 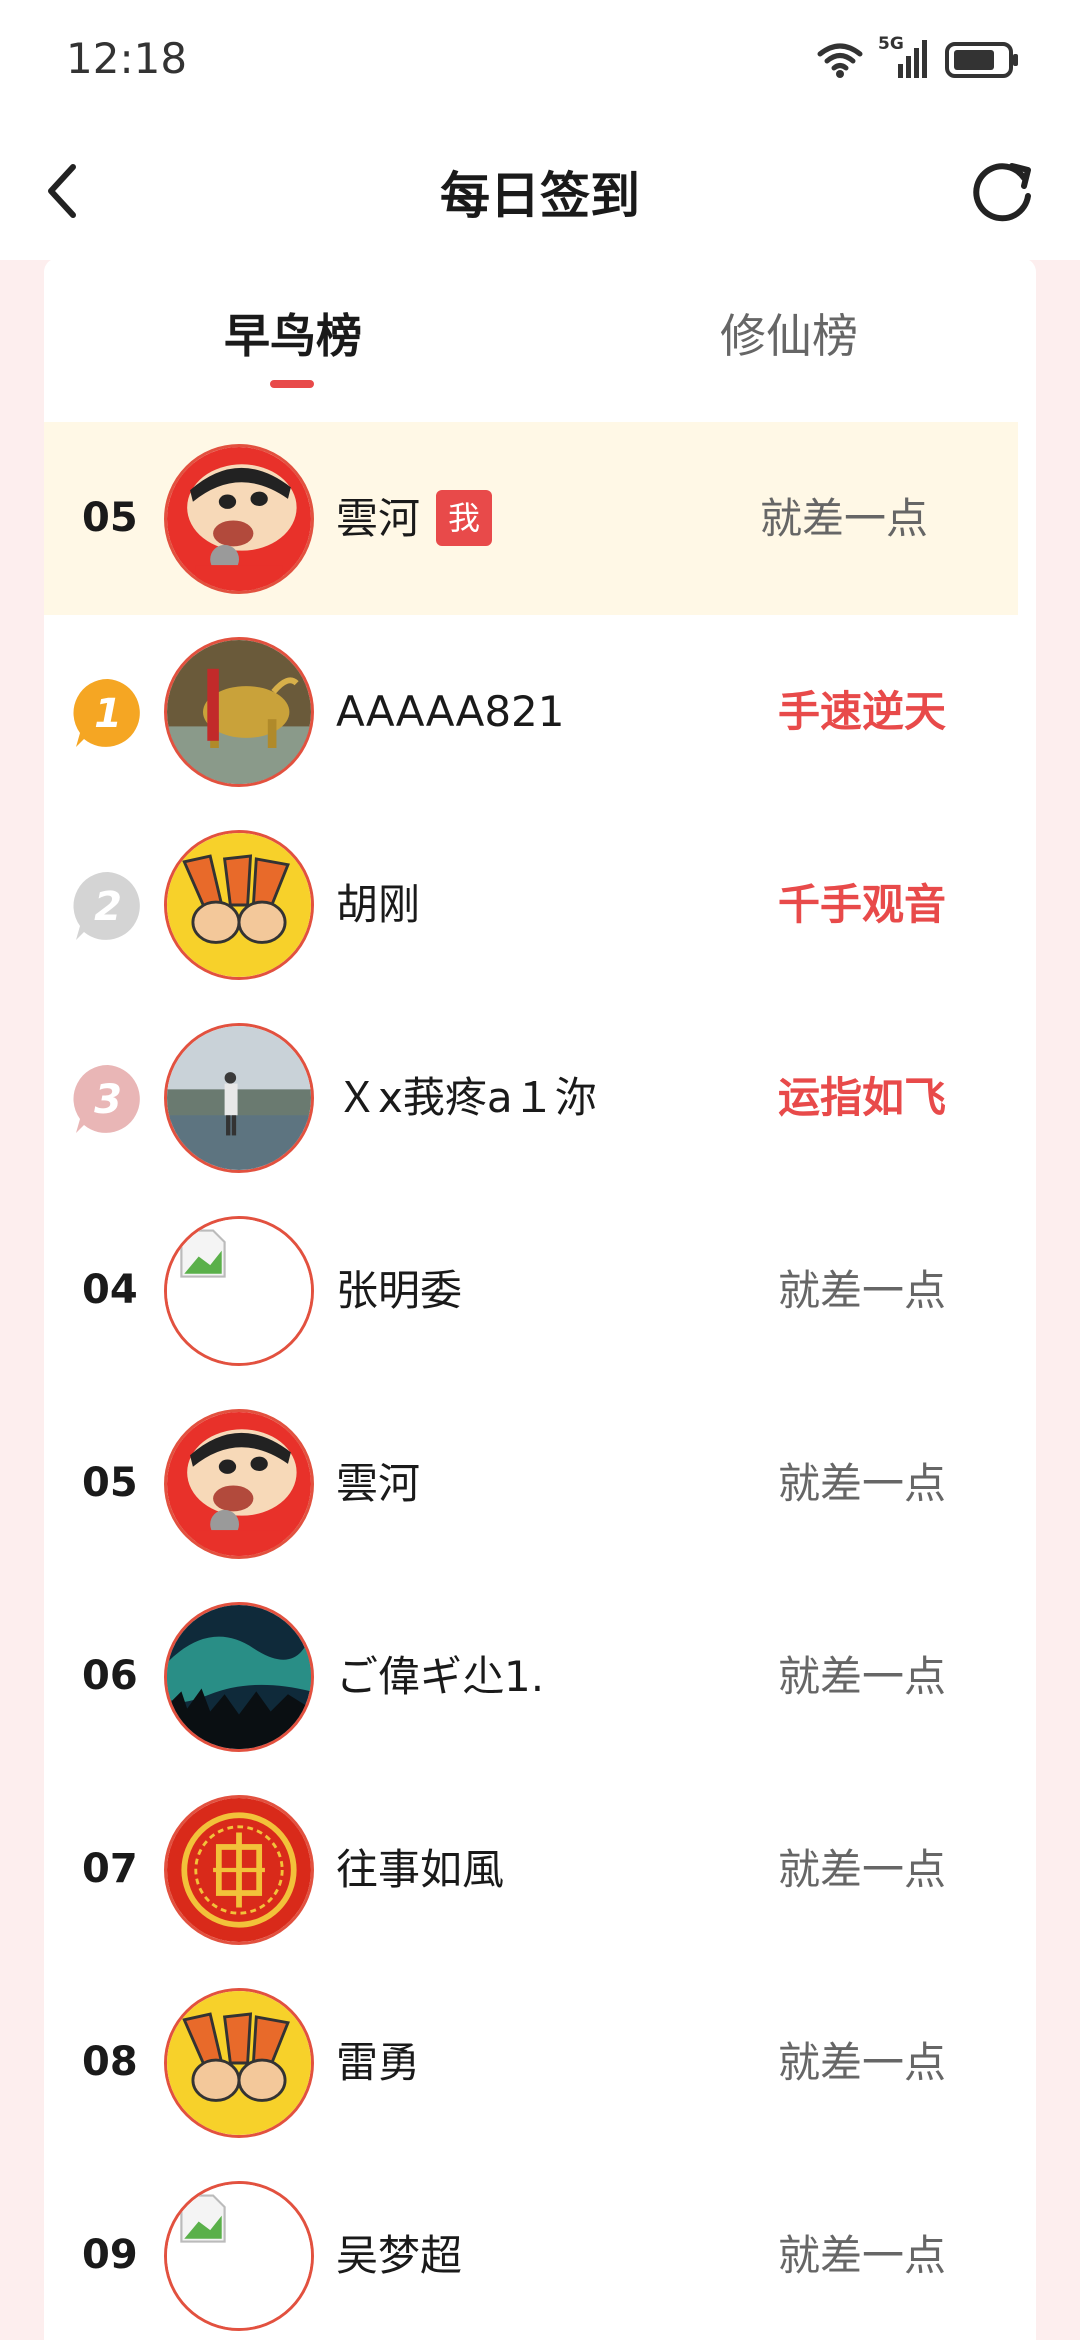 What do you see at coordinates (531, 518) in the screenshot?
I see `my-rank-row: 05 雲河我 就差一点` at bounding box center [531, 518].